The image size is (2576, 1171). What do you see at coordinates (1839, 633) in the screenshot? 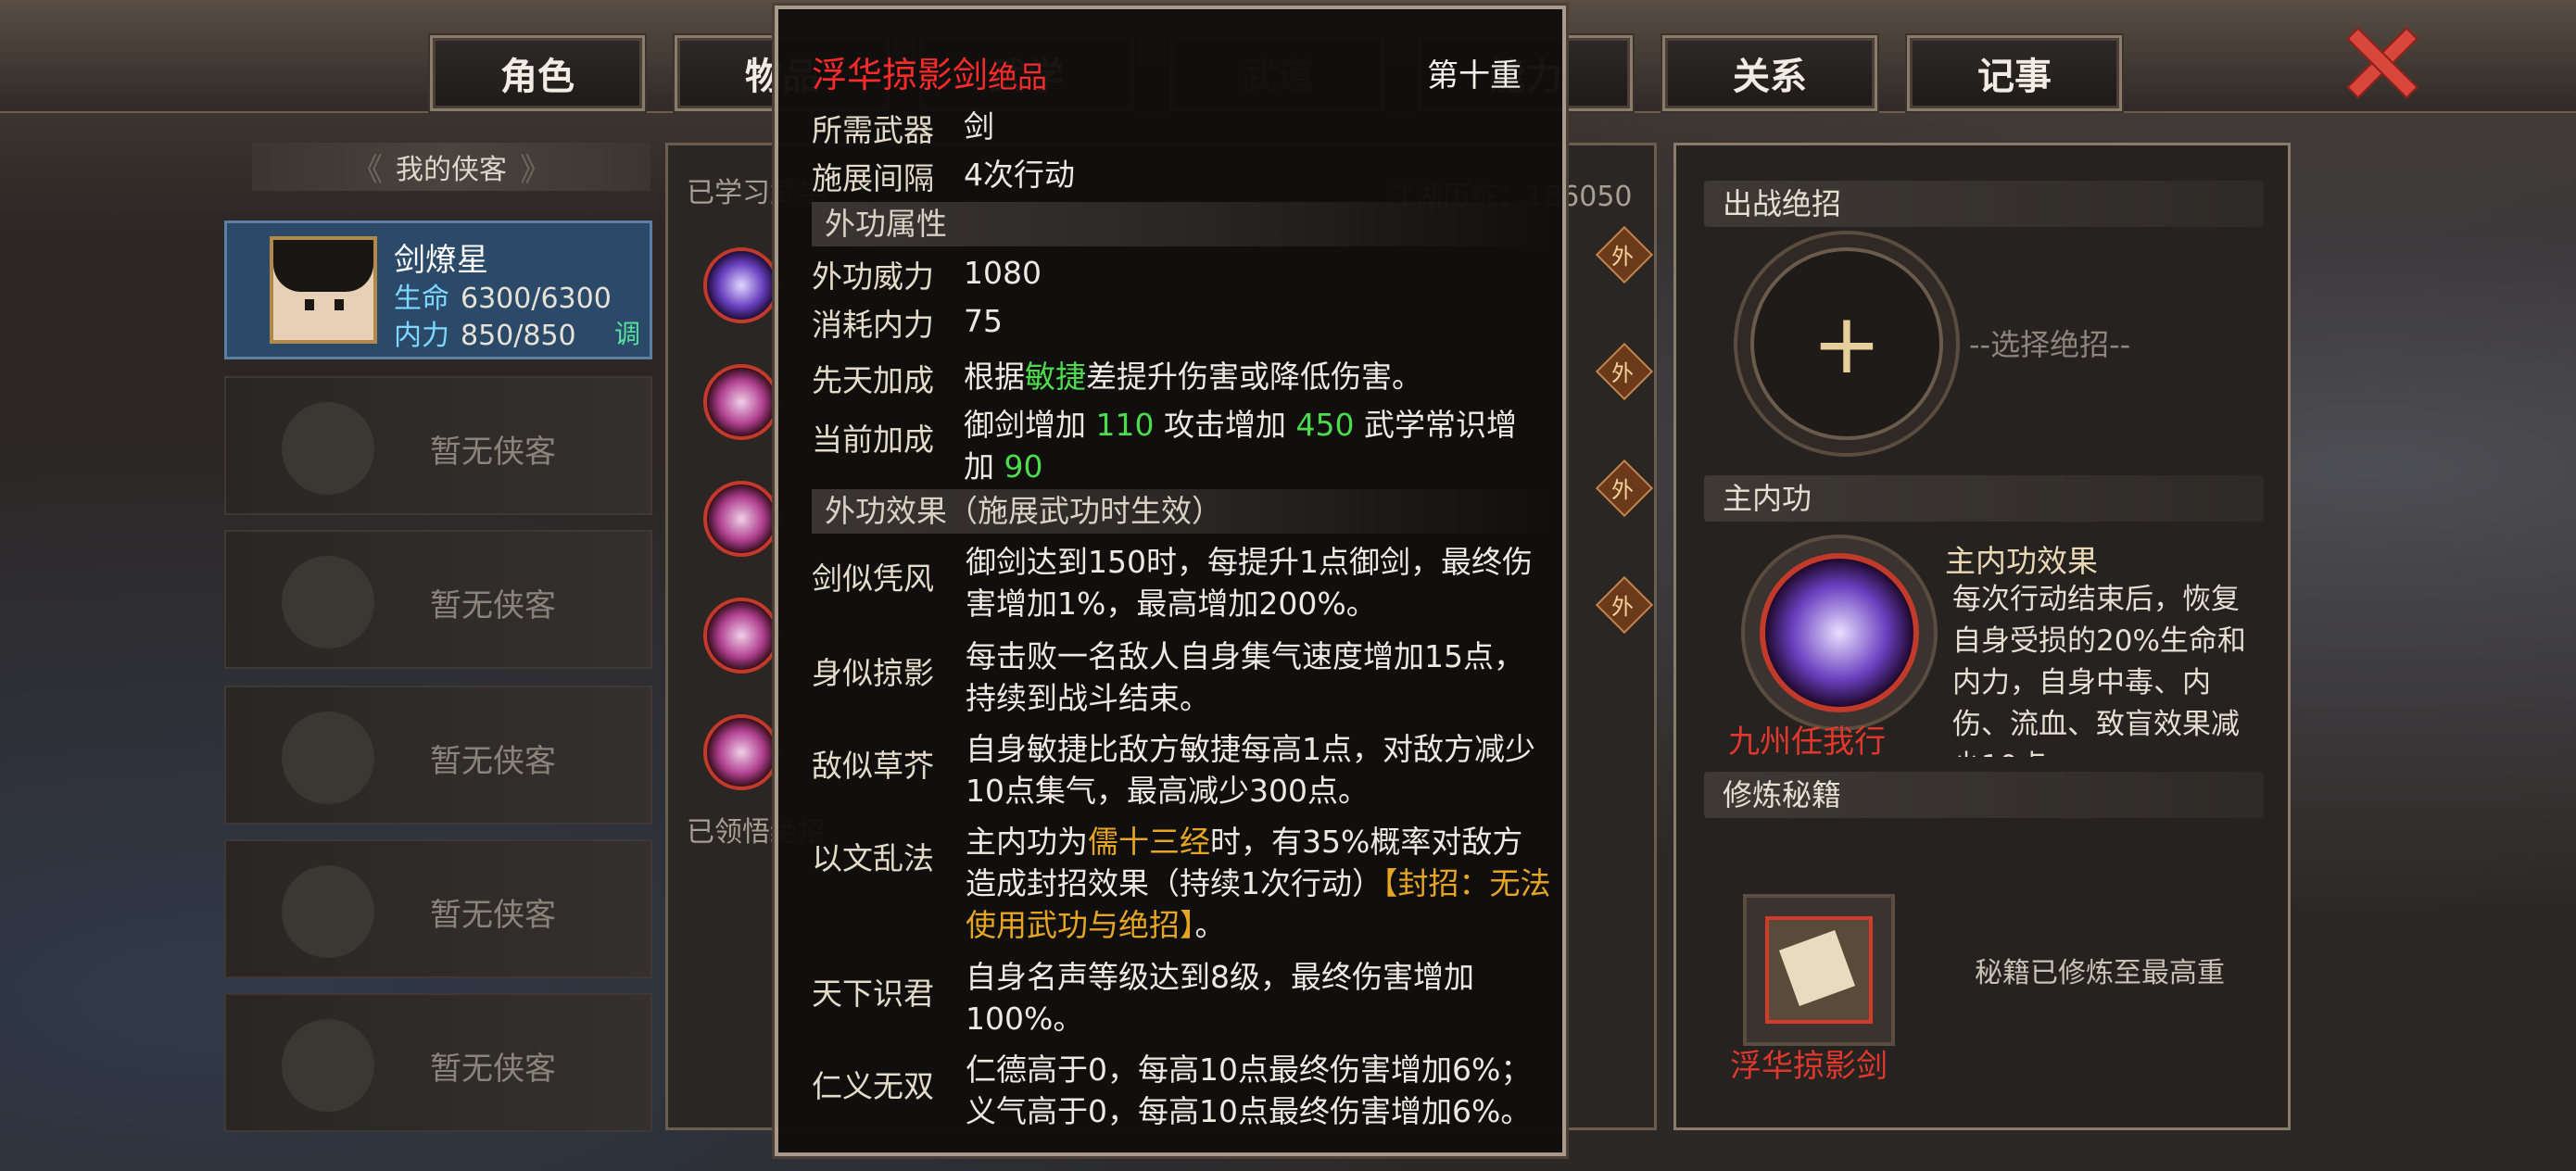
I see `main-neigong-icon` at bounding box center [1839, 633].